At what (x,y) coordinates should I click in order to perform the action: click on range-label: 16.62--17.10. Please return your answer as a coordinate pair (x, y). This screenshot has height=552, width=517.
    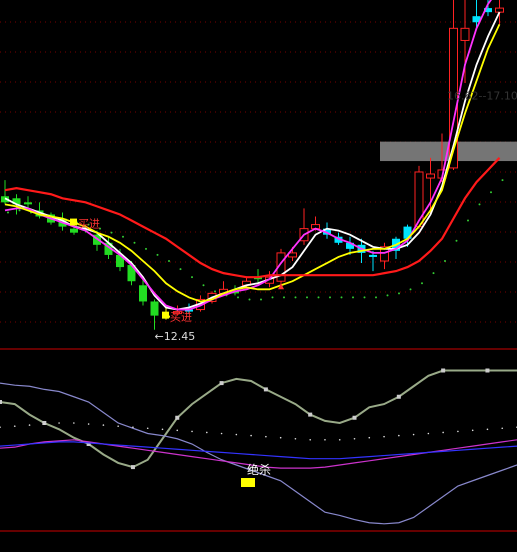
    Looking at the image, I should click on (482, 96).